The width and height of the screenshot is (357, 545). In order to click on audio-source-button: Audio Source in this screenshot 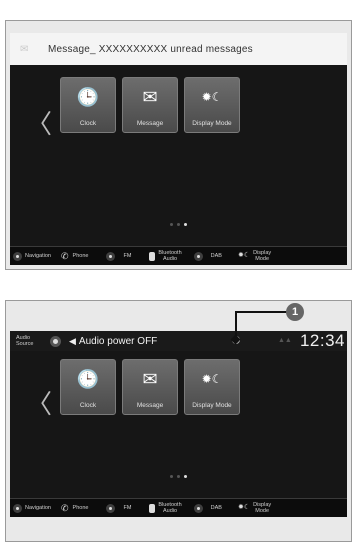, I will do `click(27, 341)`.